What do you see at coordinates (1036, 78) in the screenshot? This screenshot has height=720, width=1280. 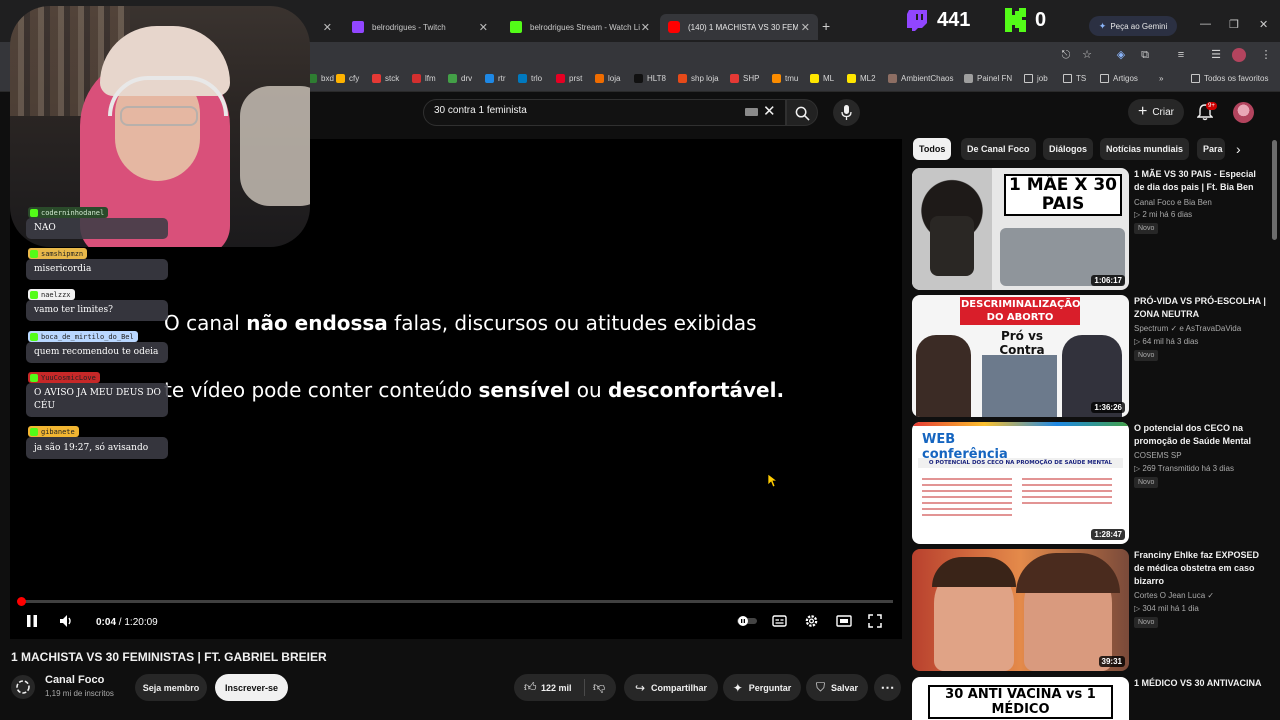 I see `bookmark-17: job` at bounding box center [1036, 78].